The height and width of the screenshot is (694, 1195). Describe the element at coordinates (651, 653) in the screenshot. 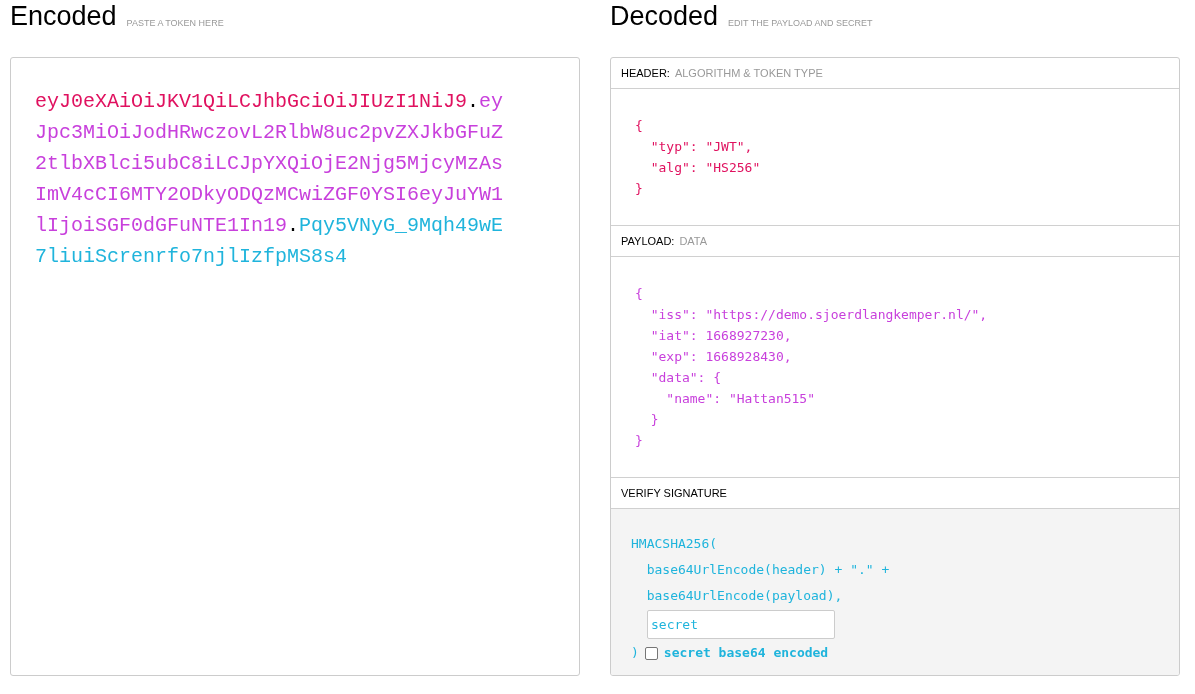

I see `checkbox` at that location.